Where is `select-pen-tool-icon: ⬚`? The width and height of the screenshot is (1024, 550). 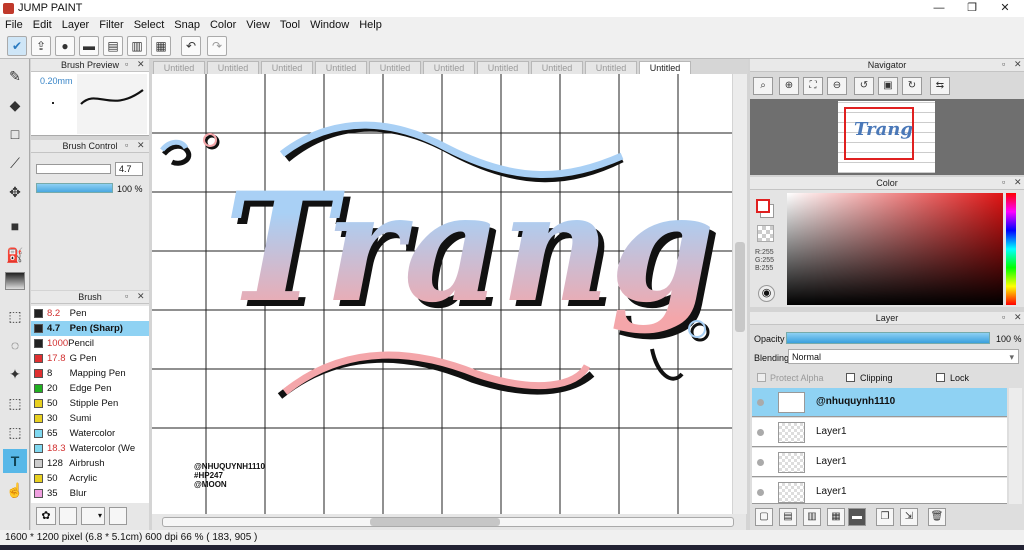
select-pen-tool-icon: ⬚ is located at coordinates (15, 403).